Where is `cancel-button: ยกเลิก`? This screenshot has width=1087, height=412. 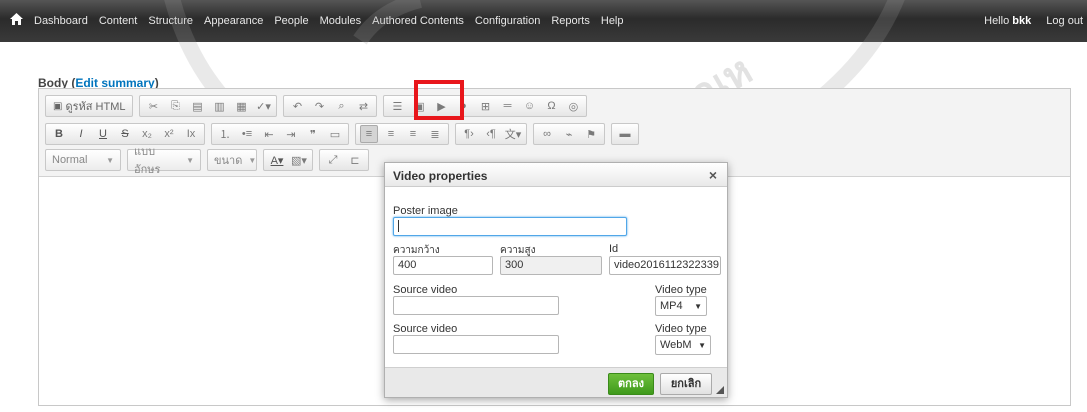 cancel-button: ยกเลิก is located at coordinates (686, 384).